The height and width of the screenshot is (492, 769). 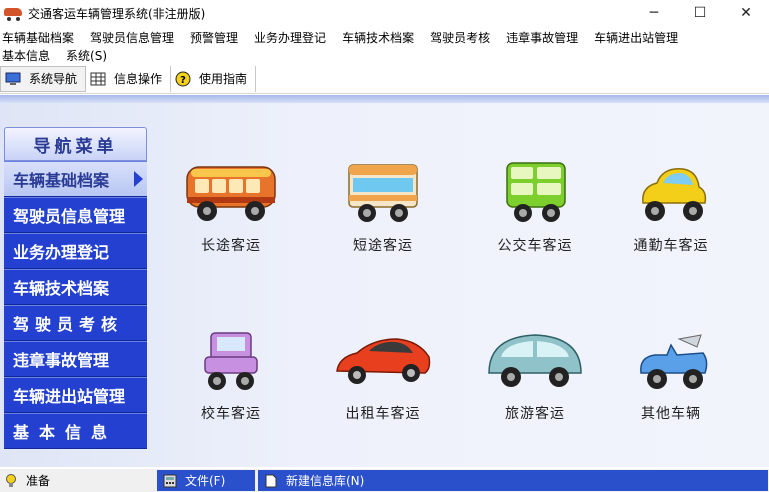 I want to click on city-bus-icon, so click(x=536, y=192).